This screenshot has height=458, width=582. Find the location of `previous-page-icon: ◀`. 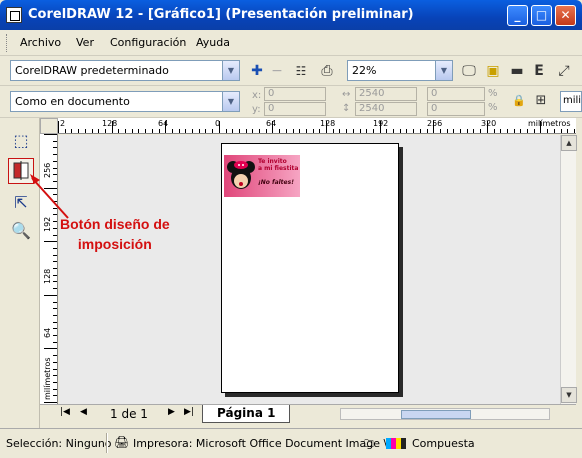

previous-page-icon: ◀ is located at coordinates (83, 412).